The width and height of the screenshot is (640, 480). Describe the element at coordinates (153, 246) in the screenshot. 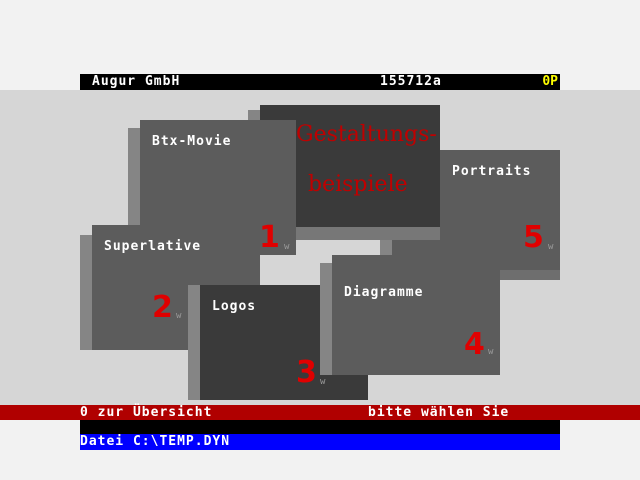

I see `tile-label: Superlative` at that location.